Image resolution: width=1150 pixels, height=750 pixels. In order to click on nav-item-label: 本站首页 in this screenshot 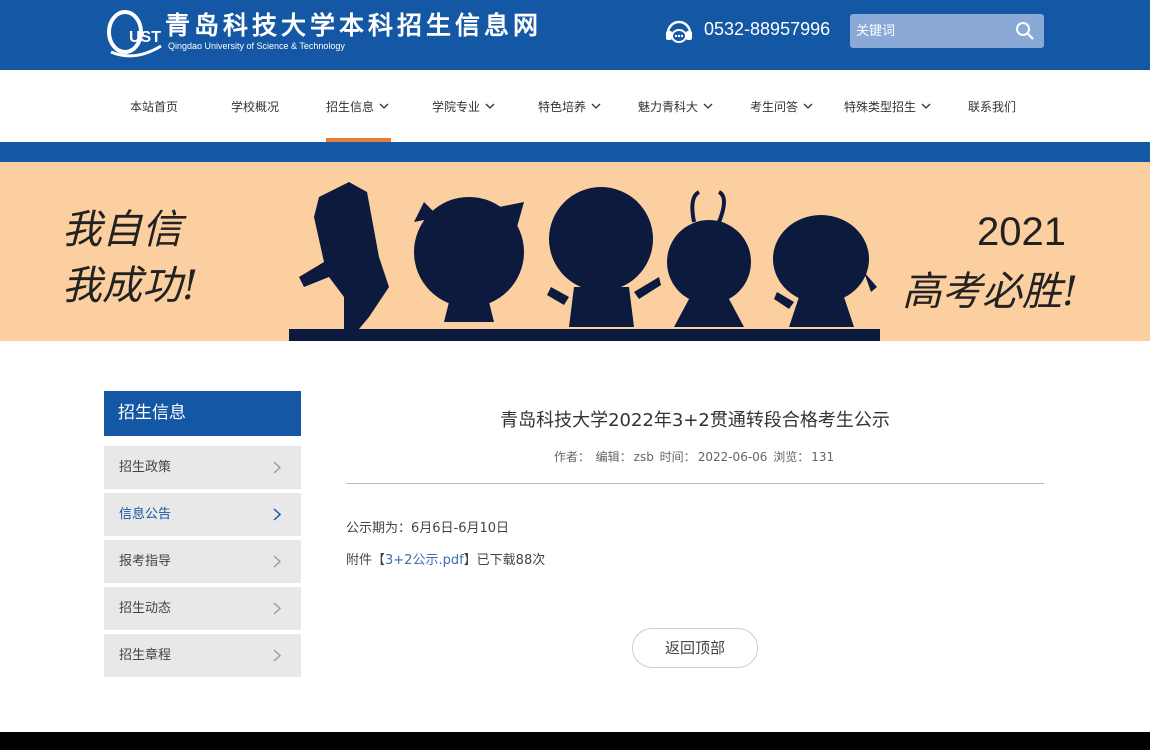, I will do `click(154, 106)`.